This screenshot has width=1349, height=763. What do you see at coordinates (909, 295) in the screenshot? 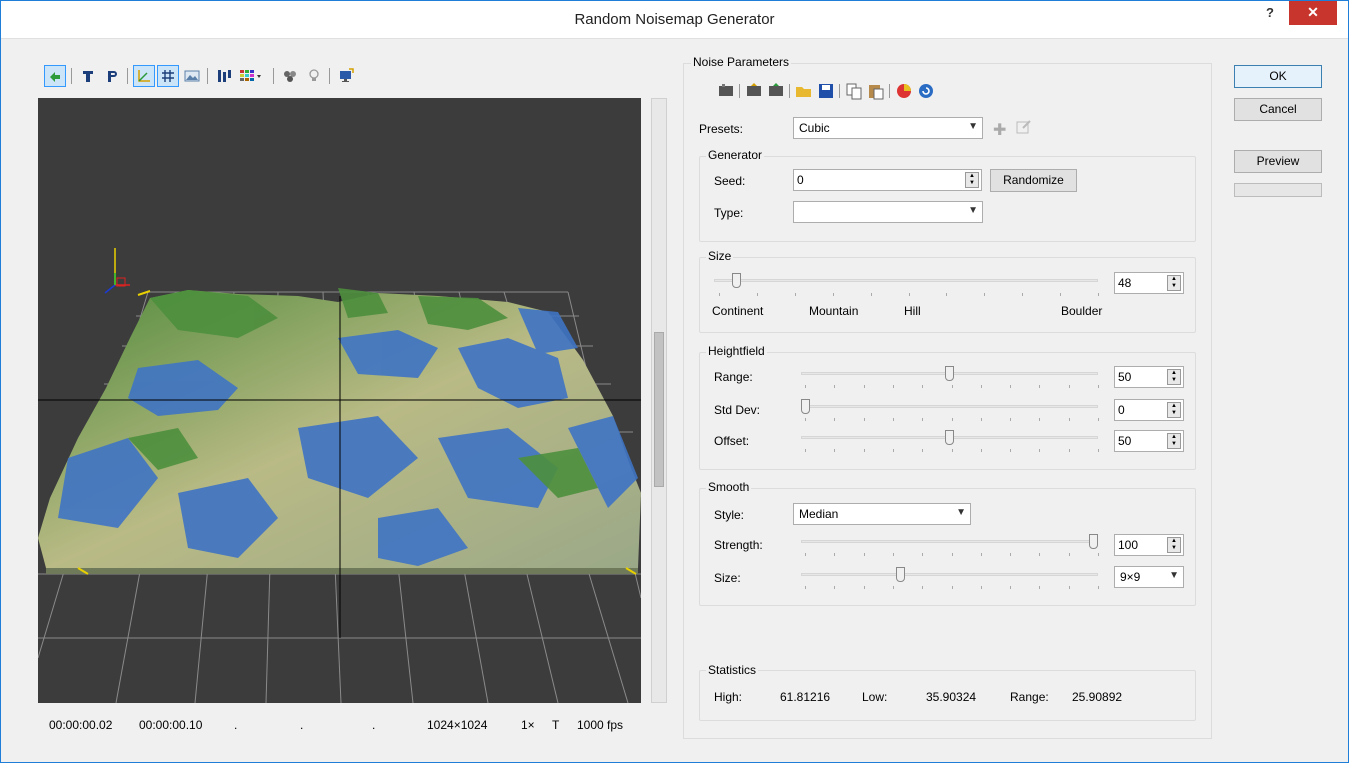
I see `size-slider-ticks` at bounding box center [909, 295].